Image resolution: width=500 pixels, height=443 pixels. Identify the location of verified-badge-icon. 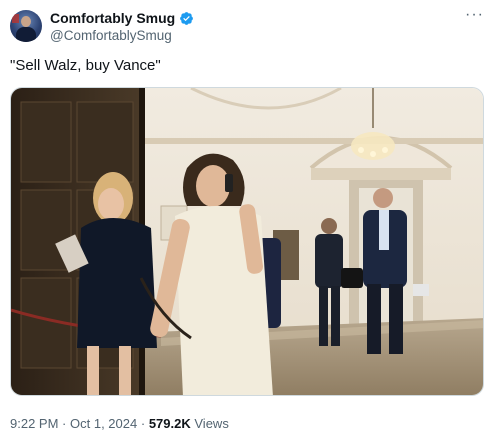
(187, 18).